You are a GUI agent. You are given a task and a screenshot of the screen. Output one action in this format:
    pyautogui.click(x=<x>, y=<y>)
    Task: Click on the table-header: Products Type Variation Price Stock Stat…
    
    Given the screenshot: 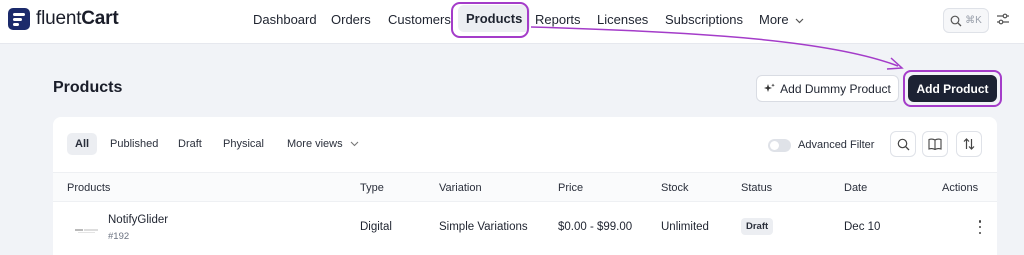 What is the action you would take?
    pyautogui.click(x=525, y=187)
    